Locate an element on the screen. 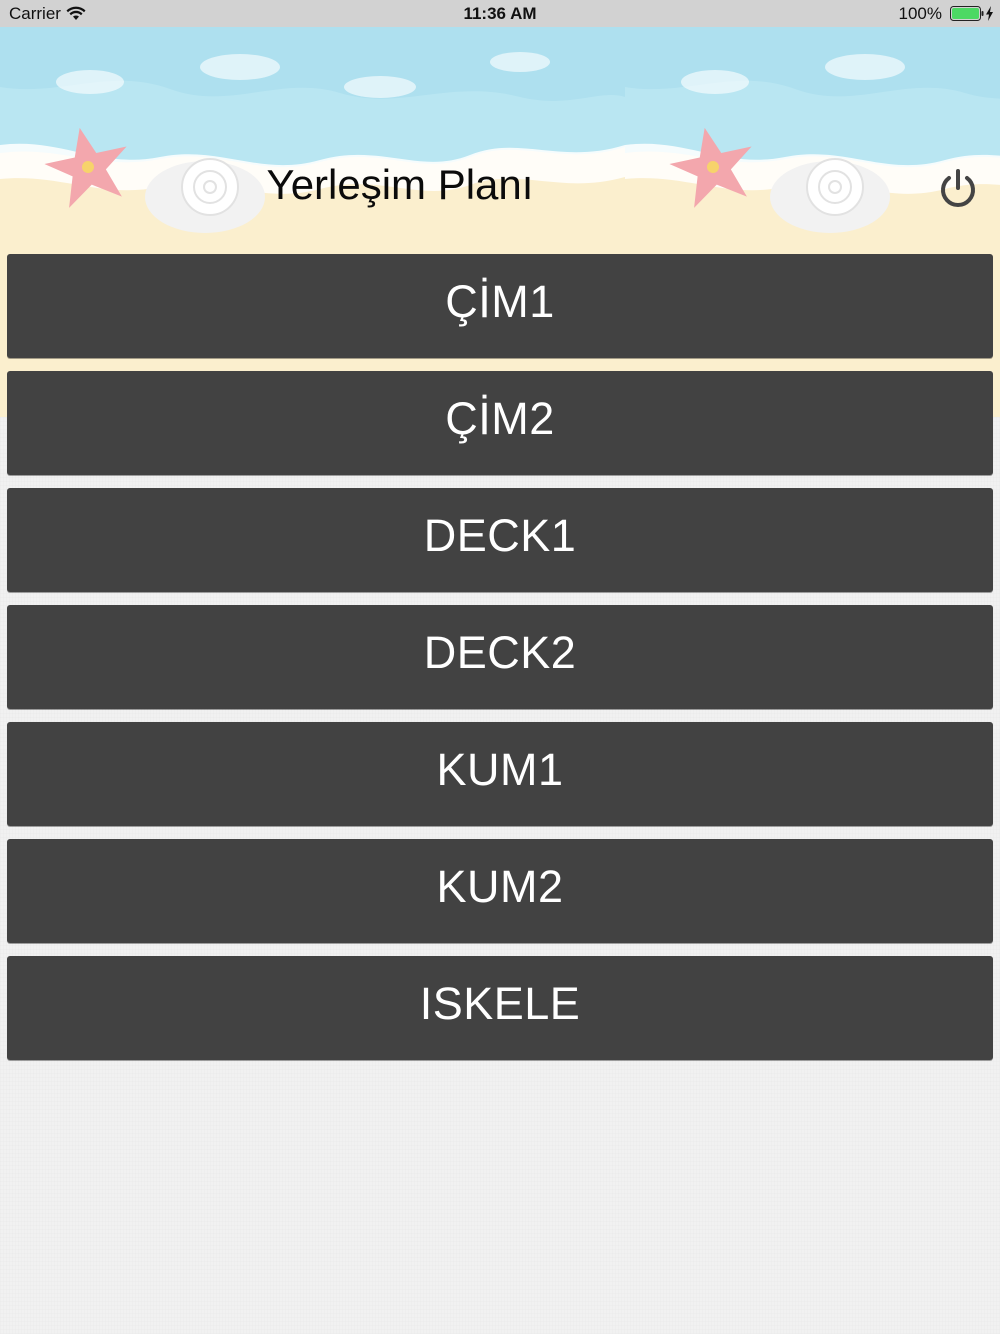  location-label: DECK2 is located at coordinates (500, 652).